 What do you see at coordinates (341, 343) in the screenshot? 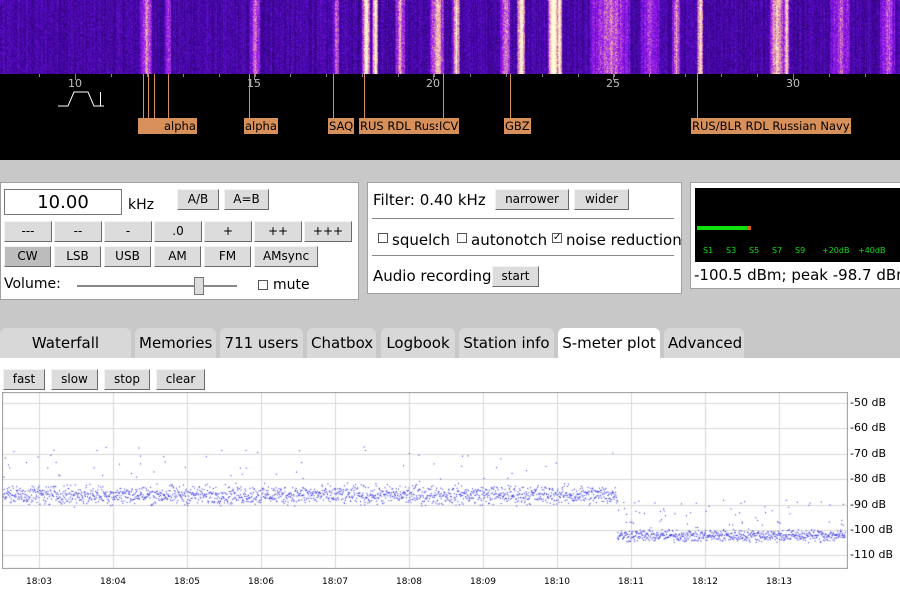
I see `tab-chatbox: Chatbox` at bounding box center [341, 343].